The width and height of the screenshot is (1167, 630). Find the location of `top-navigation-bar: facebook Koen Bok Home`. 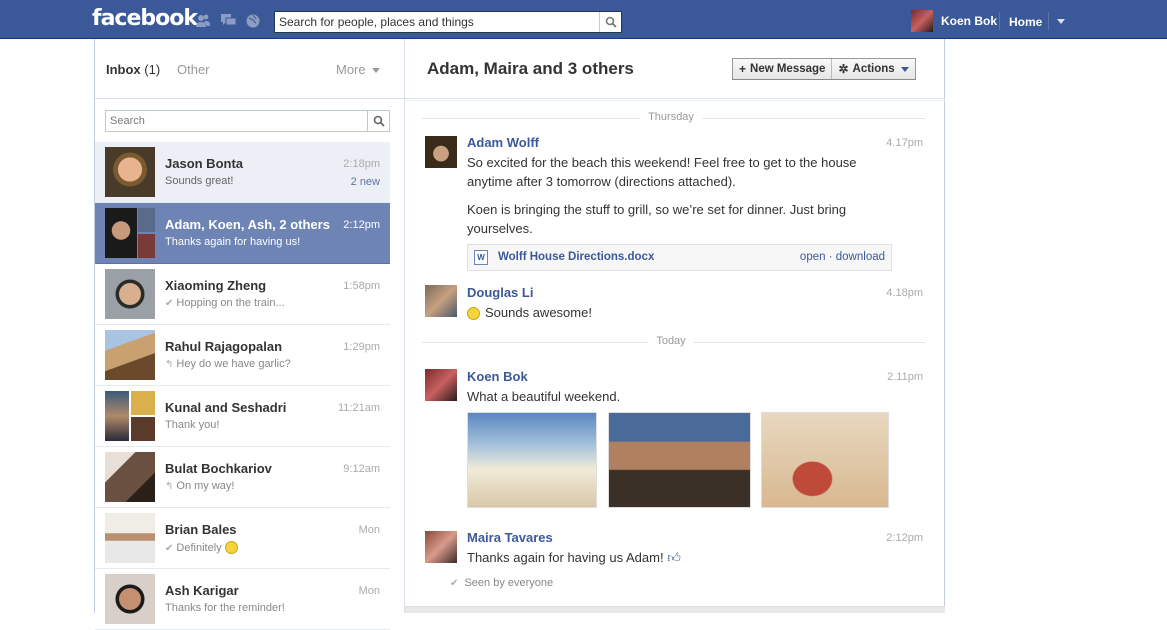

top-navigation-bar: facebook Koen Bok Home is located at coordinates (583, 19).